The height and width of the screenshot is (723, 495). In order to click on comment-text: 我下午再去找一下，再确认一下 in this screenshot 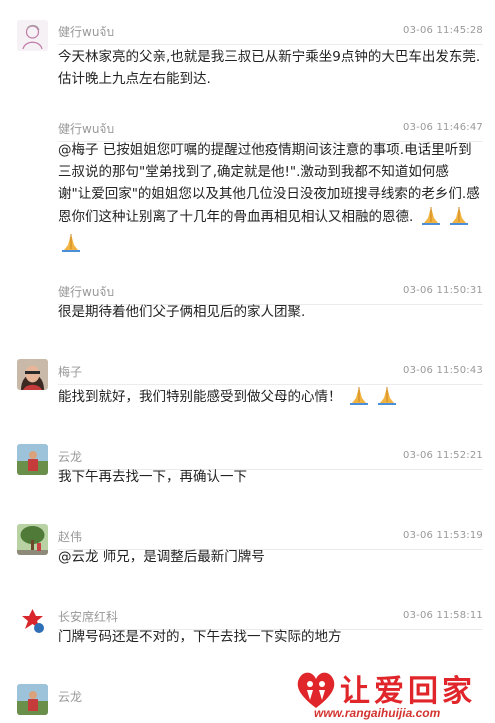, I will do `click(152, 477)`.